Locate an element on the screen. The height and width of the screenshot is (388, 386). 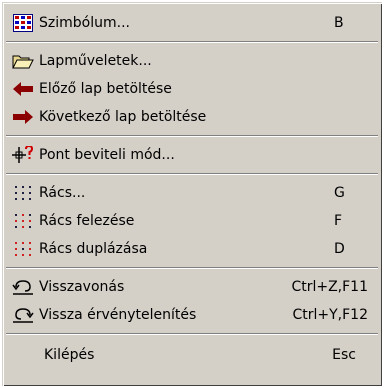
menu-item-load-previous-sheet: Előző lap betöltése is located at coordinates (192, 89).